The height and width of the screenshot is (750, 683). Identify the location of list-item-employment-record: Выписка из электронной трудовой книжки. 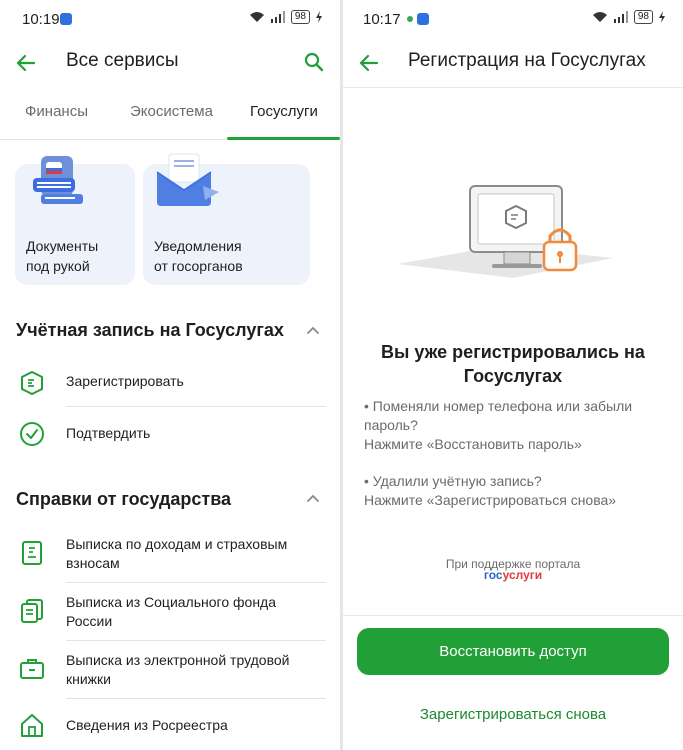
(170, 672).